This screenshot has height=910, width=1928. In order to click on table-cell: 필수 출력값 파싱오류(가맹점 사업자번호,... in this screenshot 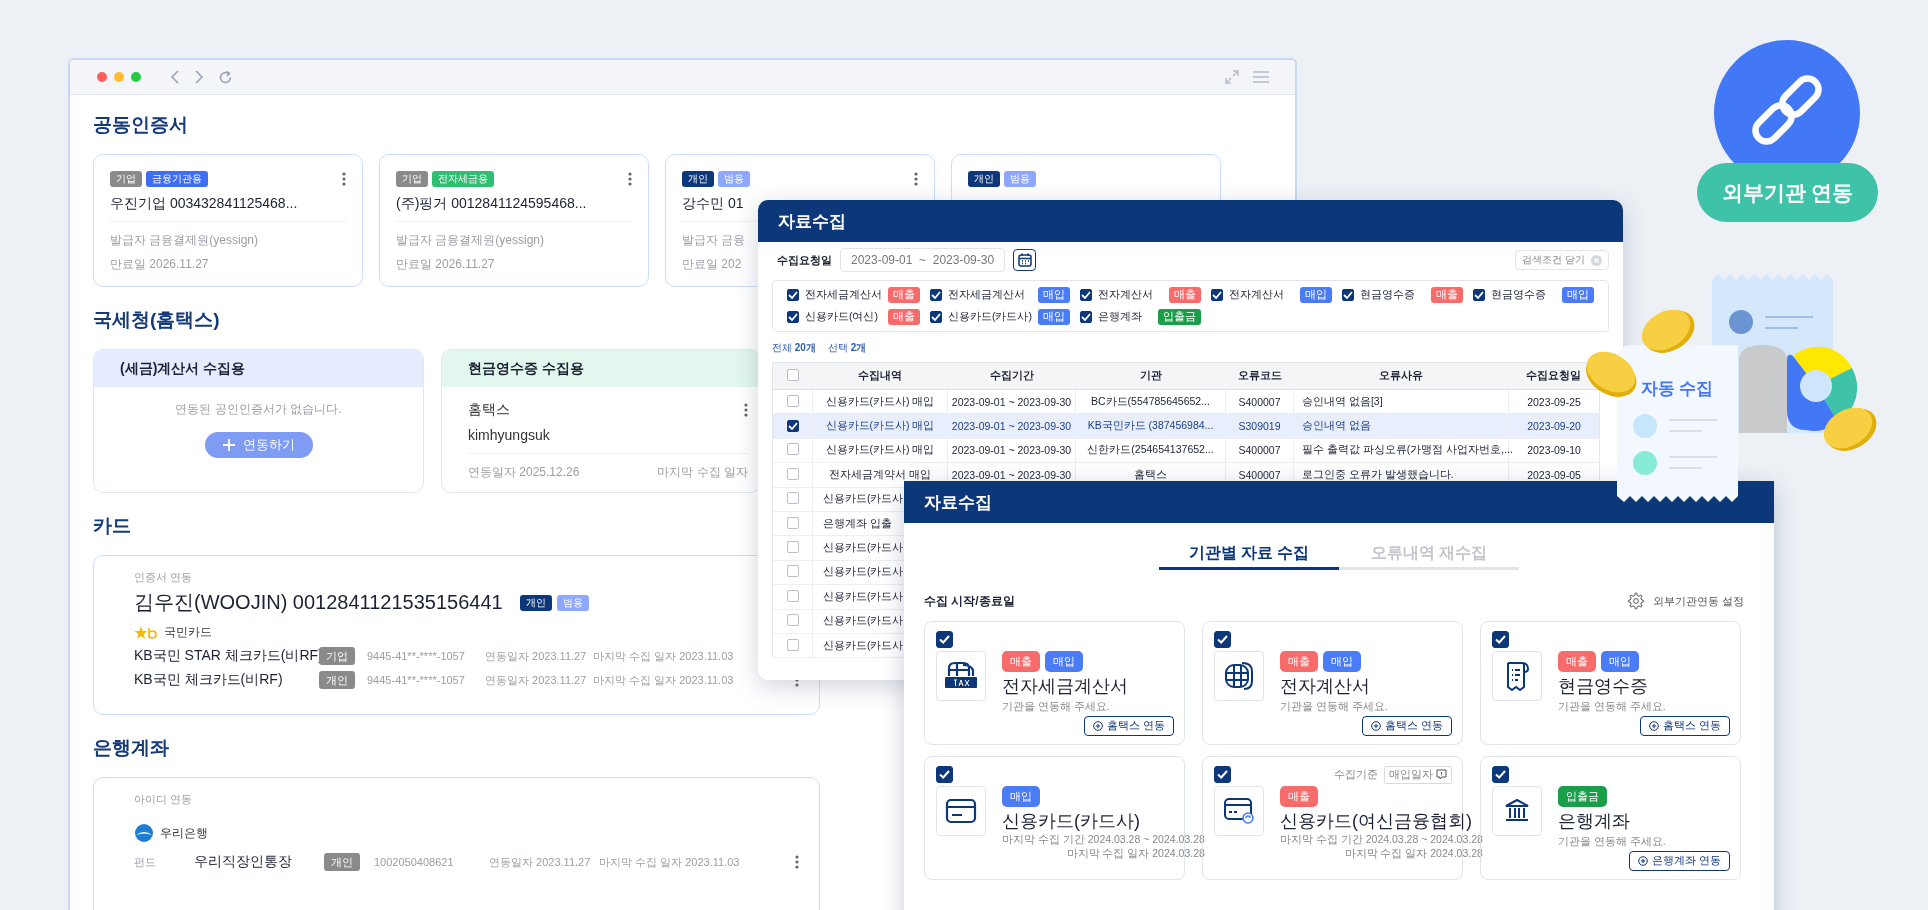, I will do `click(1407, 449)`.